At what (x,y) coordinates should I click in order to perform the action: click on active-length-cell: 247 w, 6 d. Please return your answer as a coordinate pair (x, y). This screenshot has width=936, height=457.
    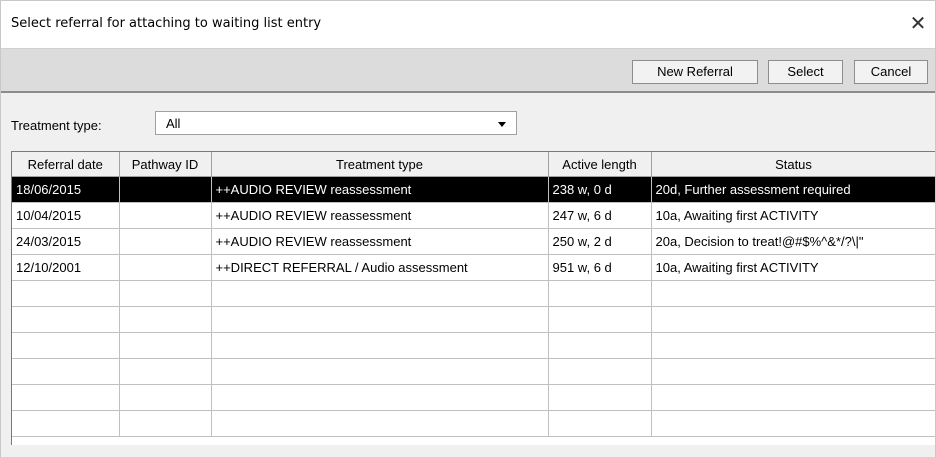
    Looking at the image, I should click on (600, 215).